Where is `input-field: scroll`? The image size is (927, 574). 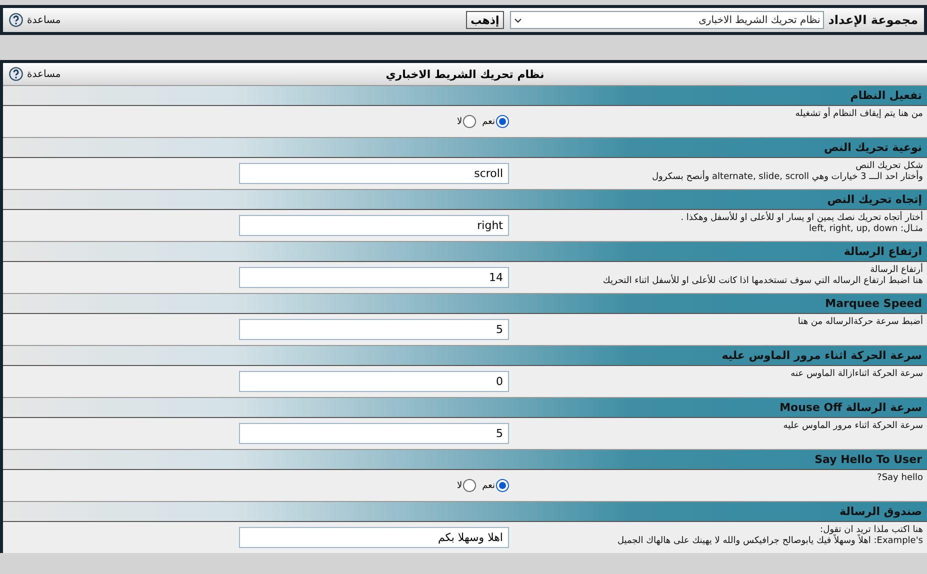 input-field: scroll is located at coordinates (374, 173).